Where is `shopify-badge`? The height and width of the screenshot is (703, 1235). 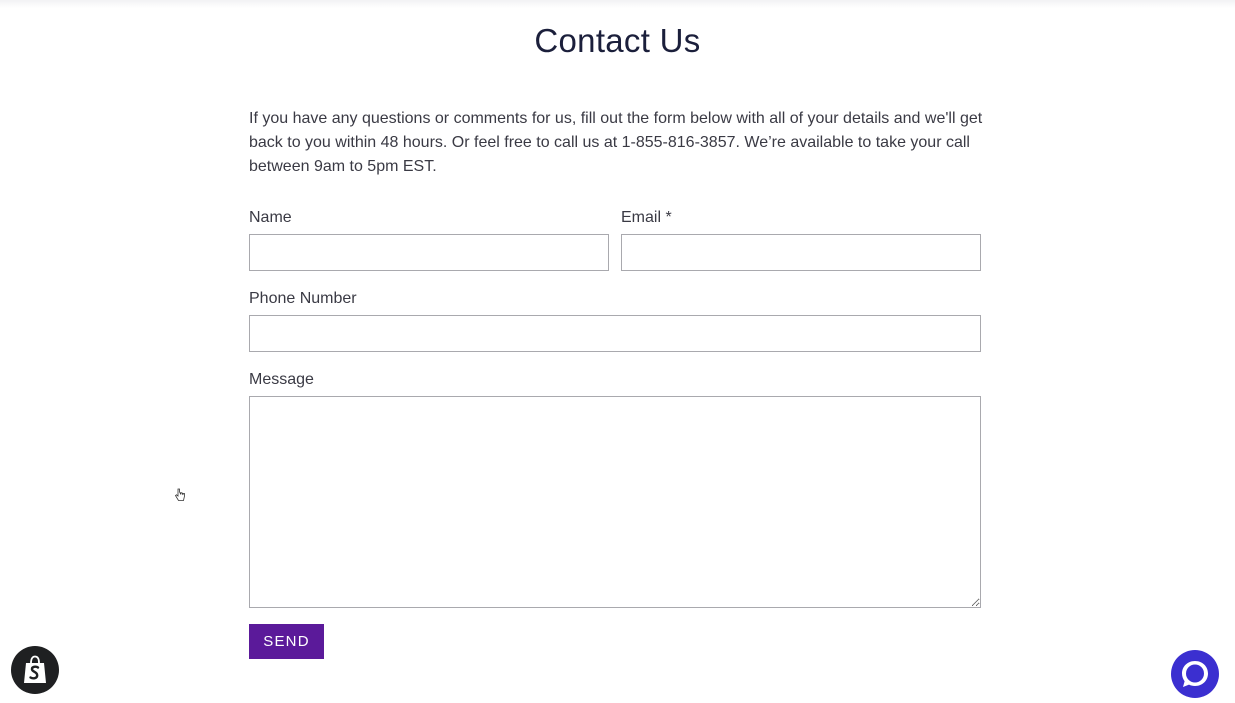
shopify-badge is located at coordinates (35, 670).